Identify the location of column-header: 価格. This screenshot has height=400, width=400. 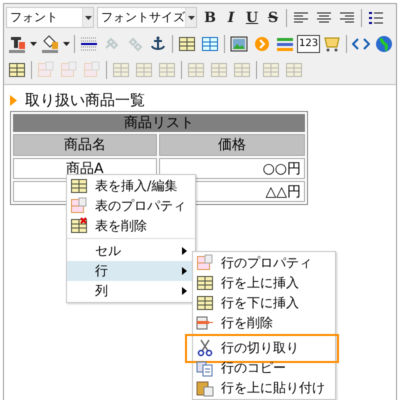
(231, 145).